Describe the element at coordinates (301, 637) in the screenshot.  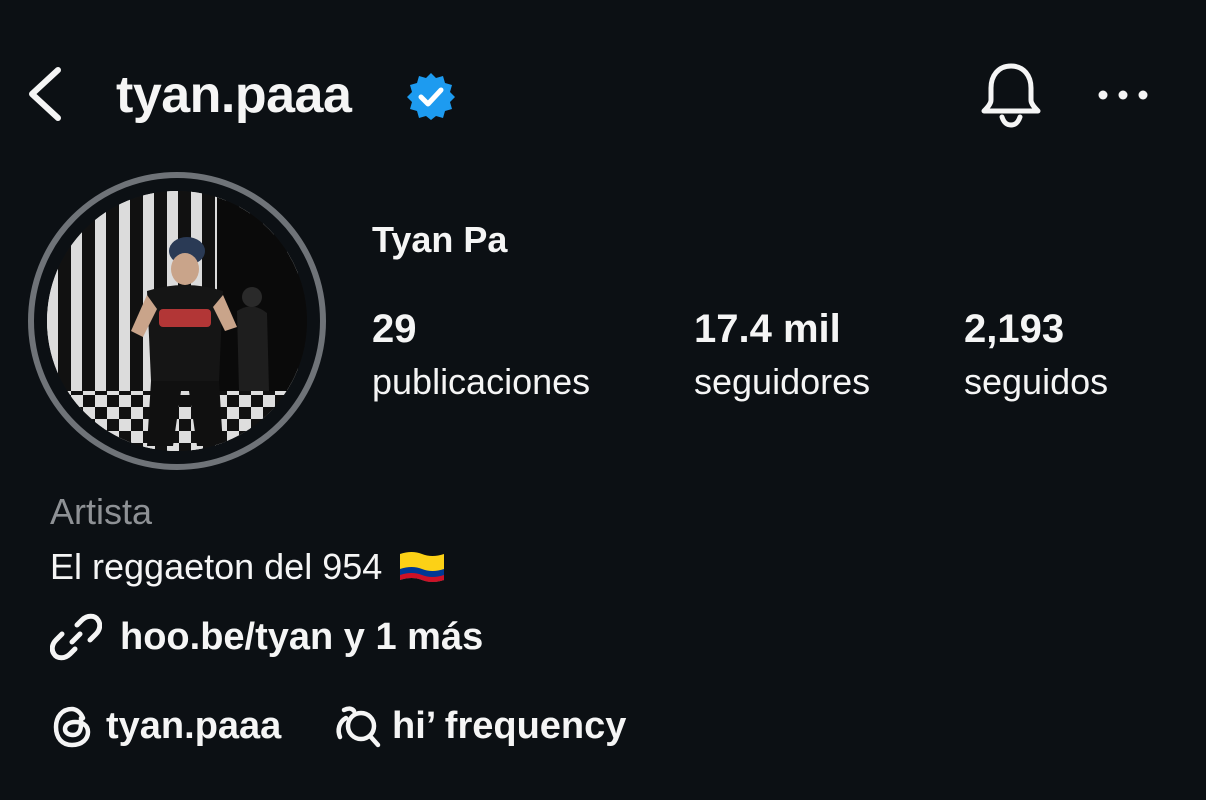
I see `external-link: hoo.be/tyan y 1 más` at that location.